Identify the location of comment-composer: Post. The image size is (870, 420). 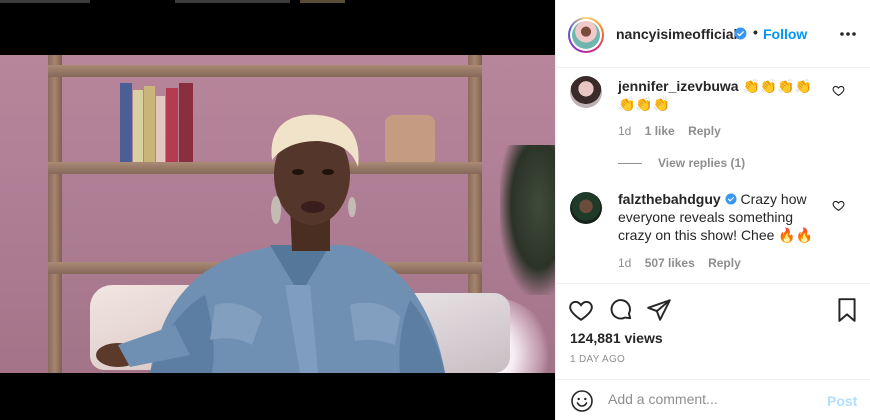
(713, 399).